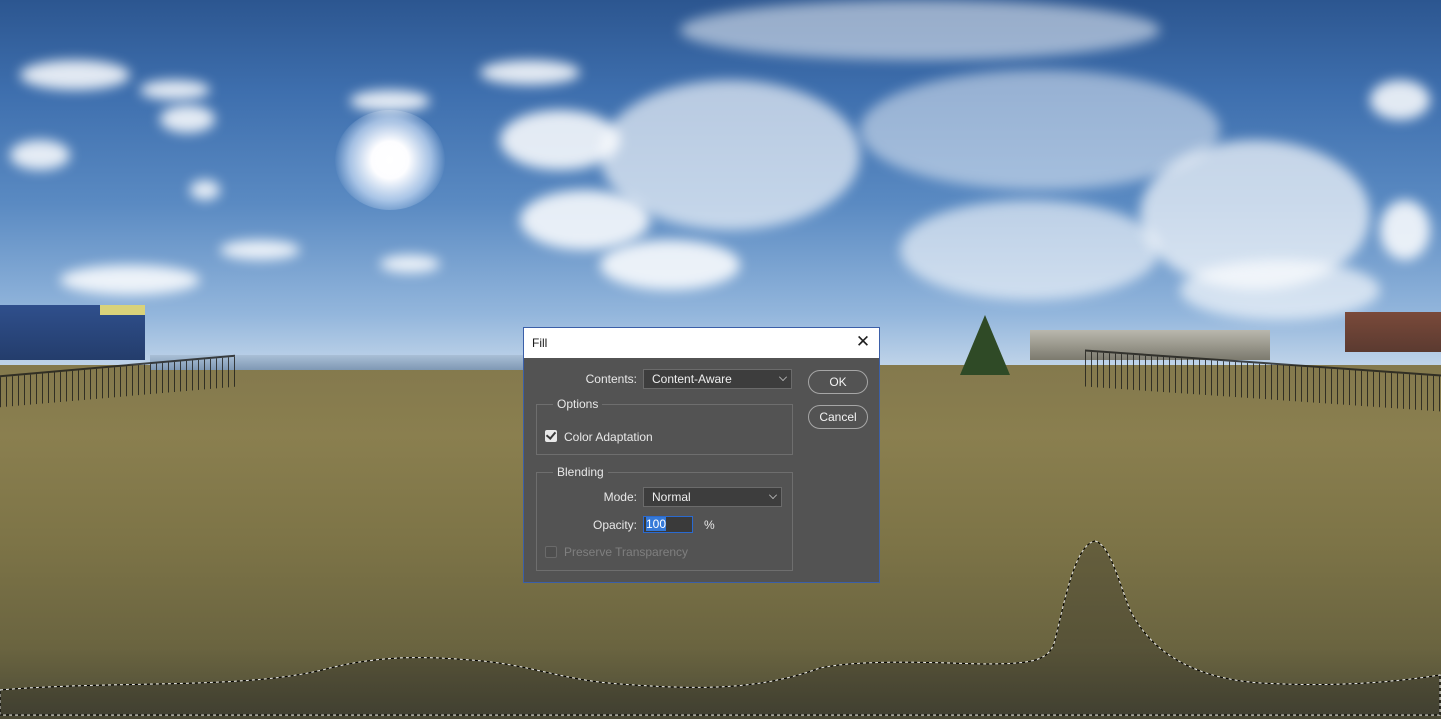  Describe the element at coordinates (692, 379) in the screenshot. I see `contents-value: Content-Aware` at that location.